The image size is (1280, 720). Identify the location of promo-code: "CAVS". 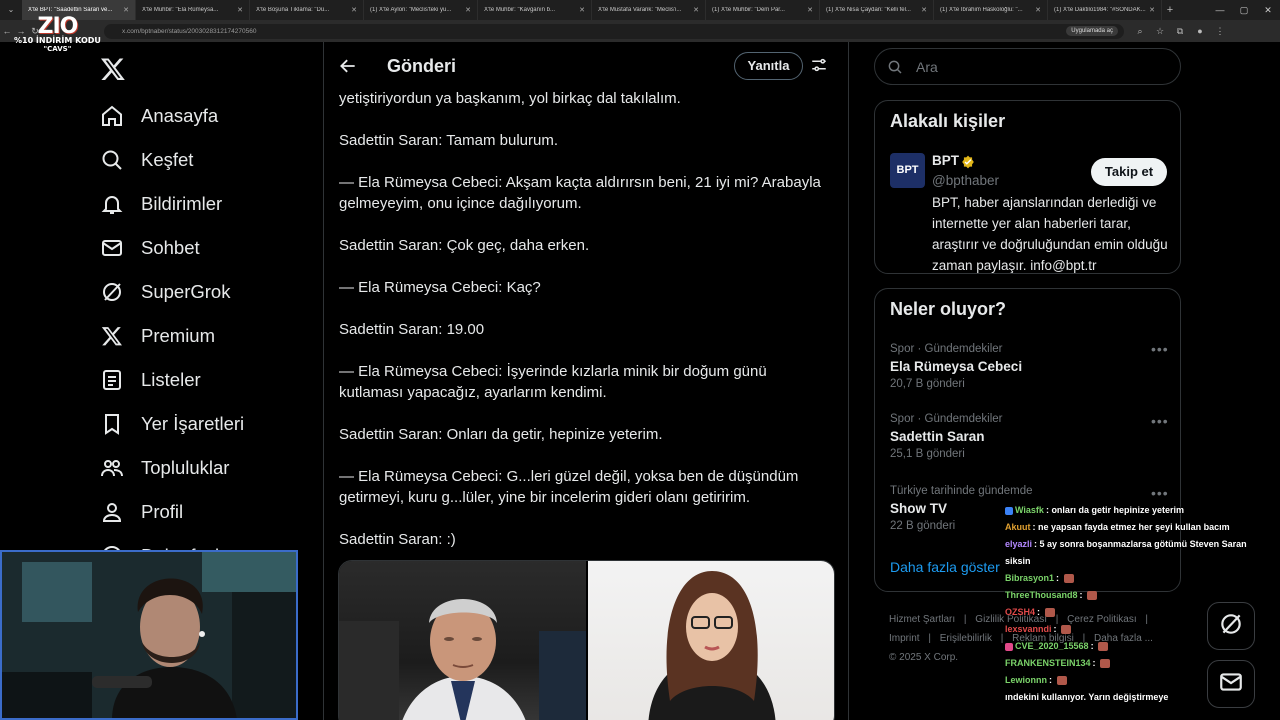
(57, 49).